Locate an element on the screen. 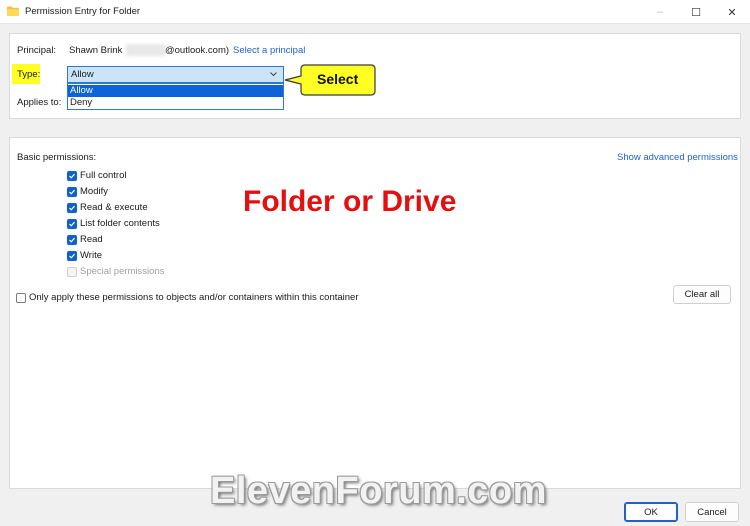 This screenshot has height=526, width=750. minimize-icon: – is located at coordinates (660, 12).